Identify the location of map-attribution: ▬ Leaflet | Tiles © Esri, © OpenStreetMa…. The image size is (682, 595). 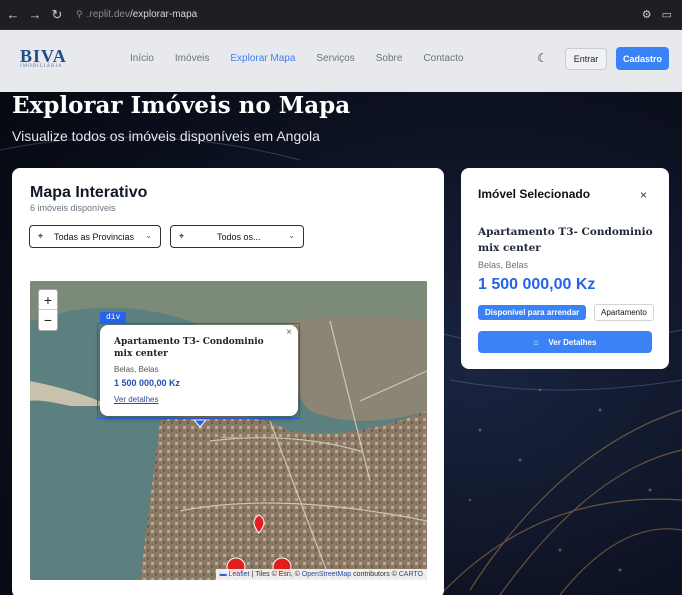
(321, 574).